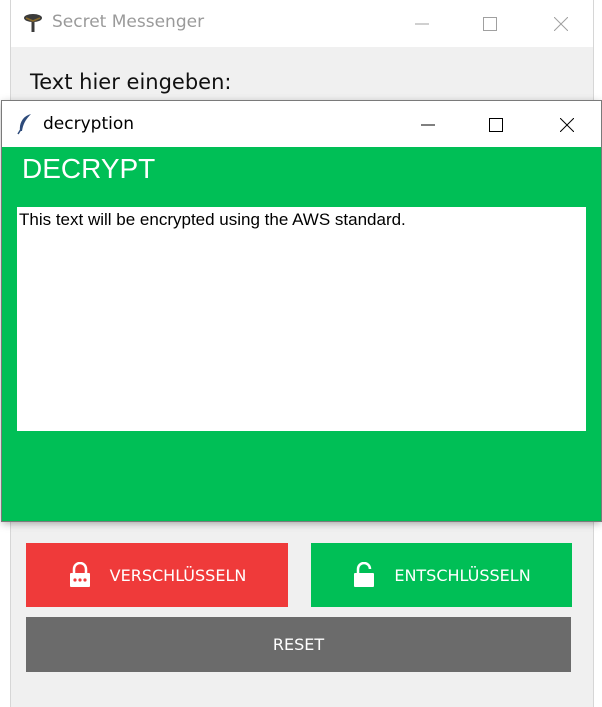  Describe the element at coordinates (25, 124) in the screenshot. I see `feather-icon` at that location.